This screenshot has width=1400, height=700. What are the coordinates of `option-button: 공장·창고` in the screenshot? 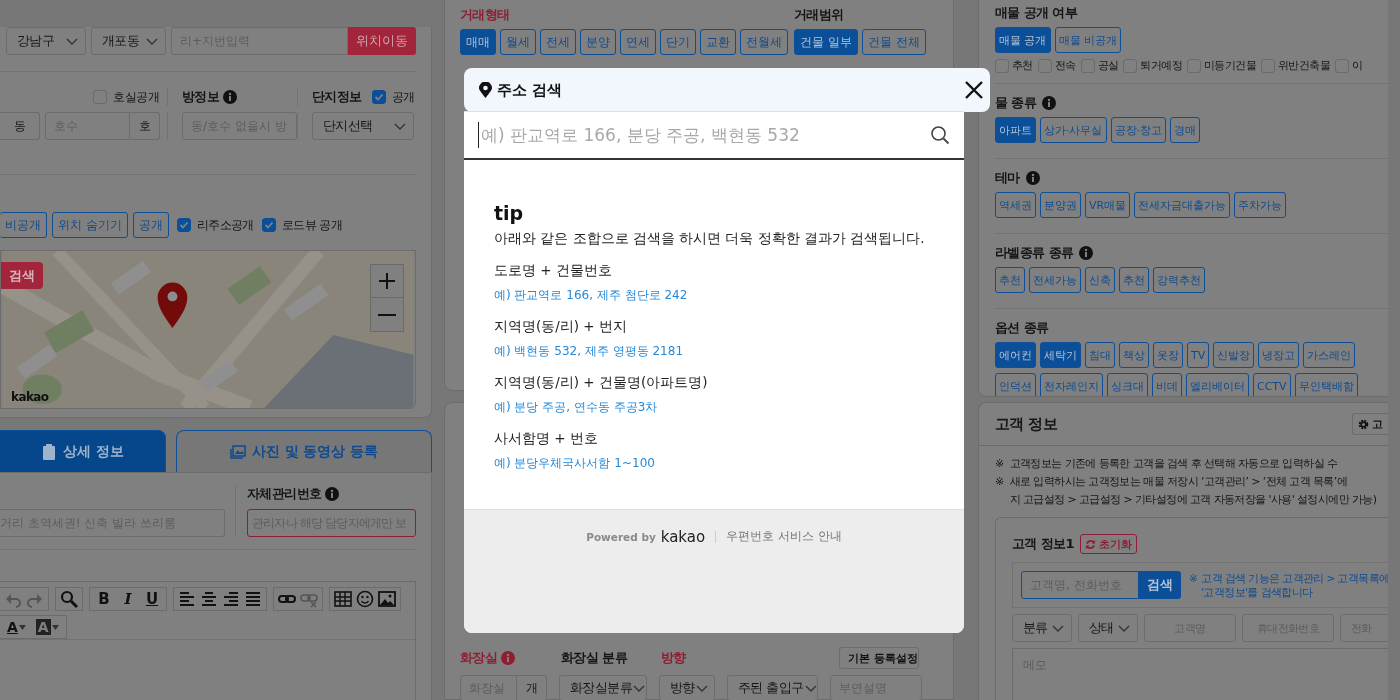 It's located at (1138, 130).